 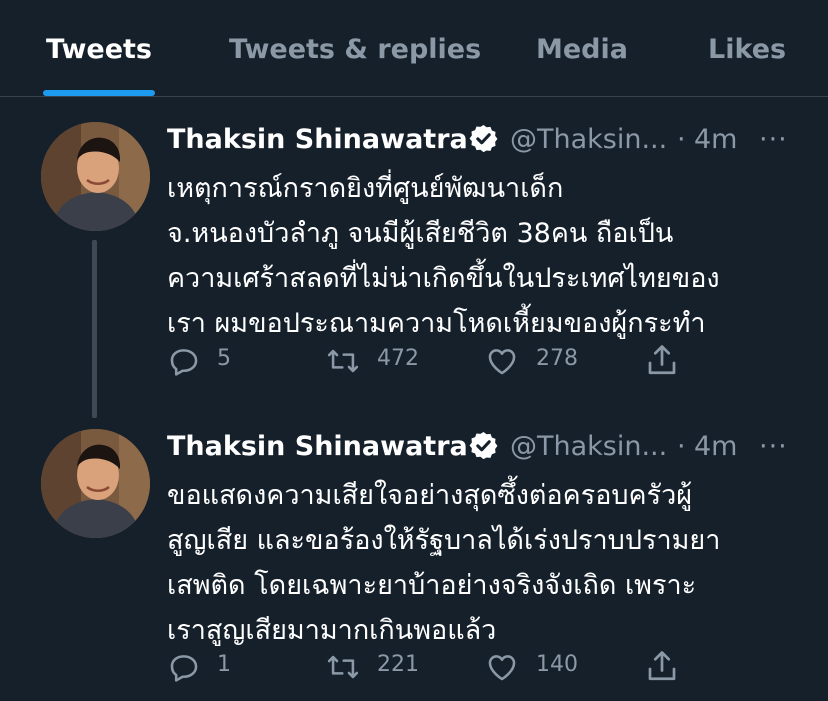 What do you see at coordinates (99, 49) in the screenshot?
I see `tab-tweets: Tweets` at bounding box center [99, 49].